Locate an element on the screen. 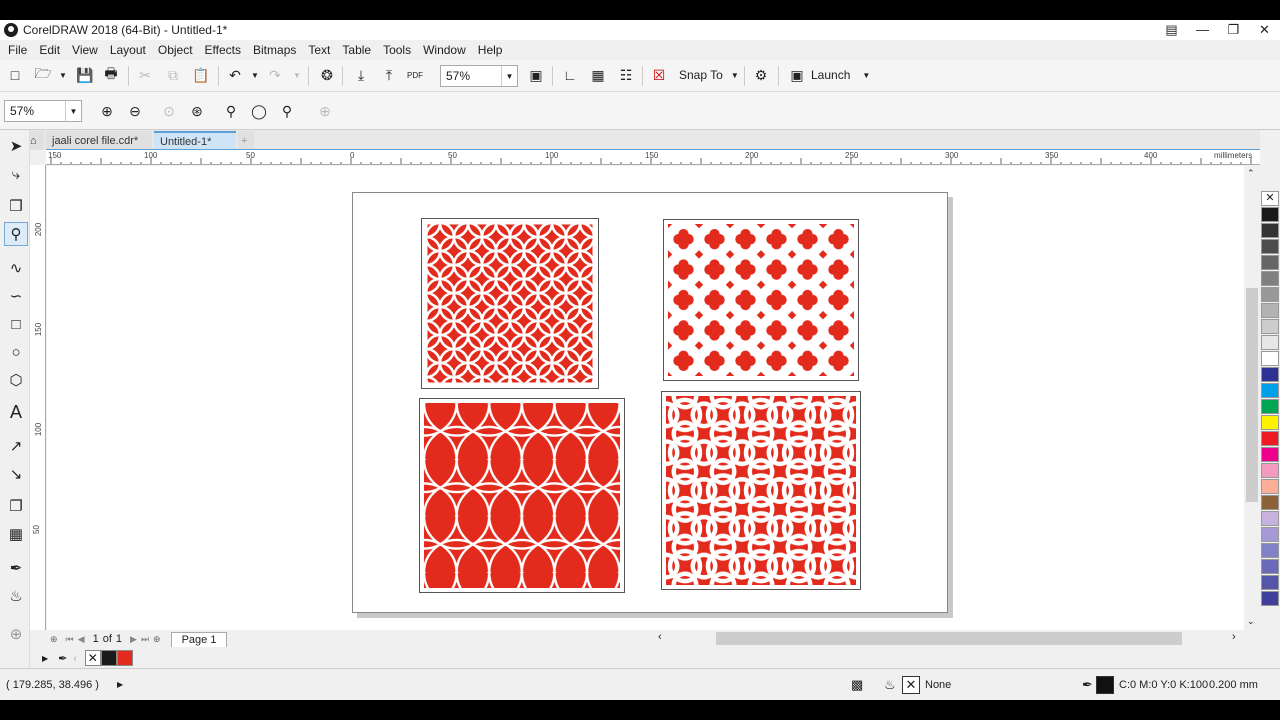  color-proofing-icon: ▩ is located at coordinates (857, 685).